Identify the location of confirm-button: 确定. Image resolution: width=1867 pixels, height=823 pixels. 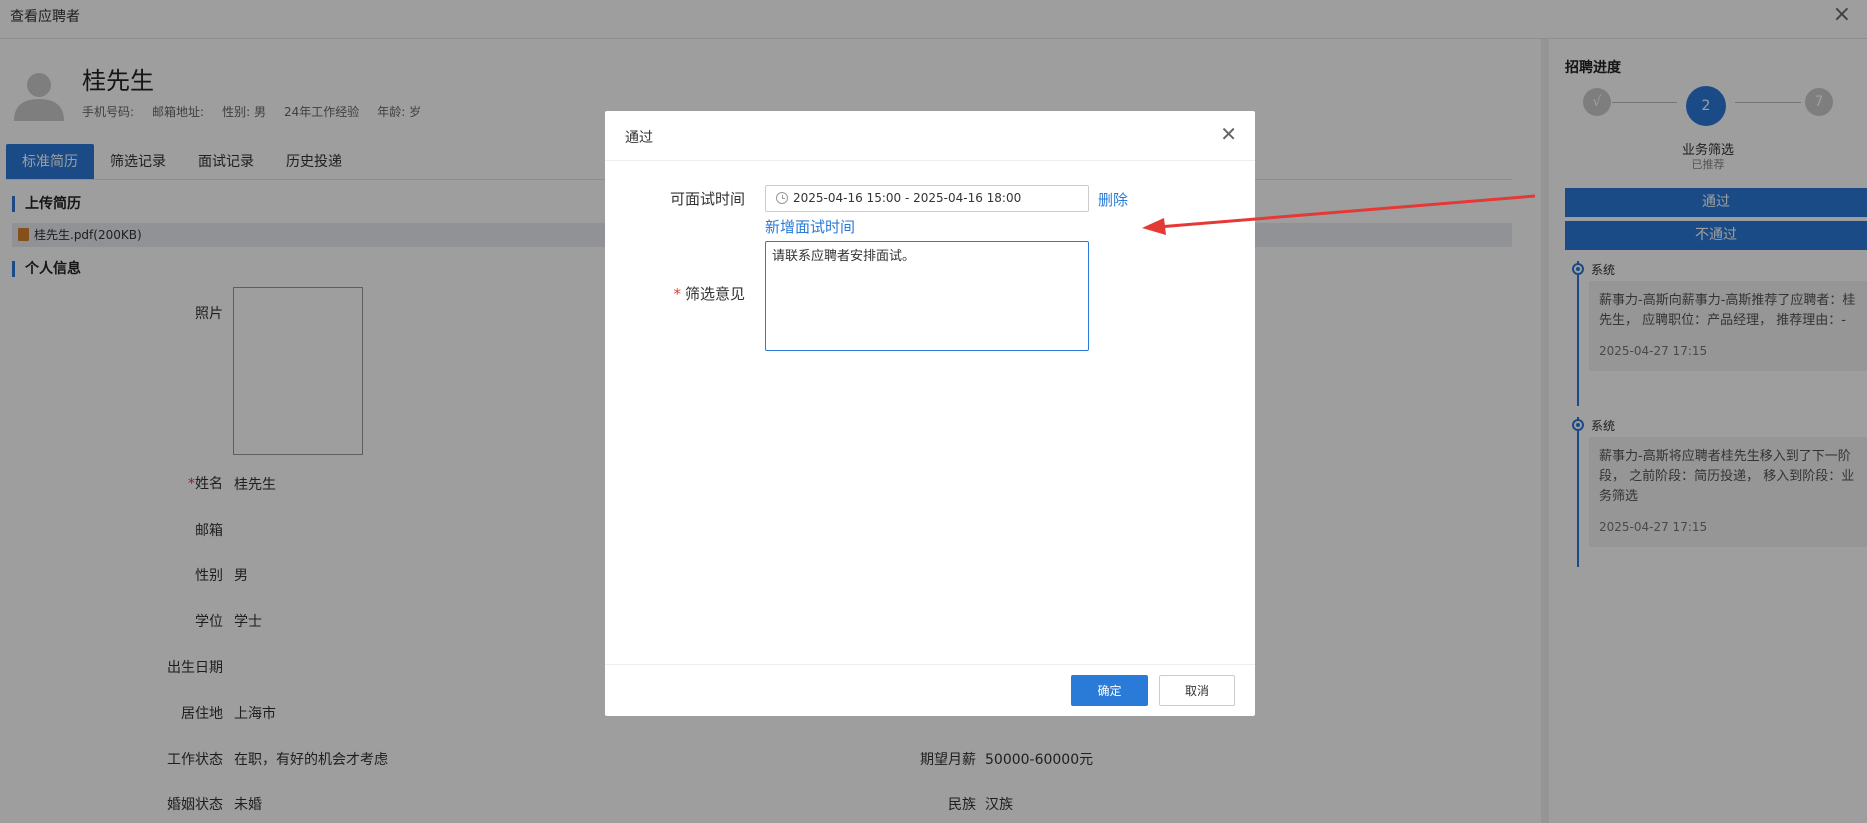
(1109, 690).